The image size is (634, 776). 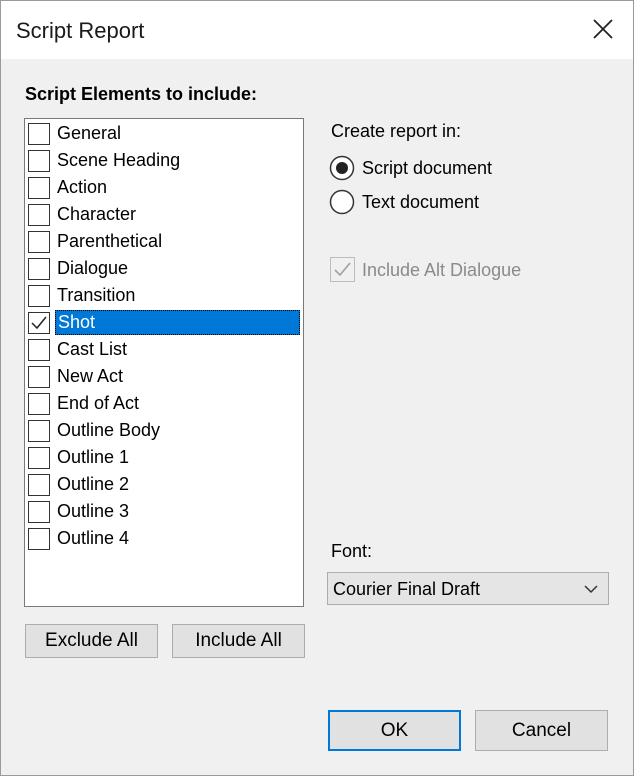 What do you see at coordinates (342, 168) in the screenshot?
I see `radio-script-document` at bounding box center [342, 168].